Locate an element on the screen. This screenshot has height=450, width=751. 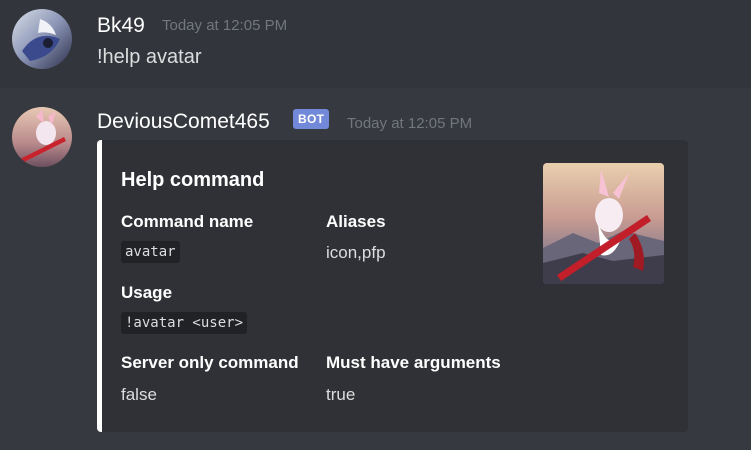
field-name-must-have-arguments: Must have arguments is located at coordinates (413, 362).